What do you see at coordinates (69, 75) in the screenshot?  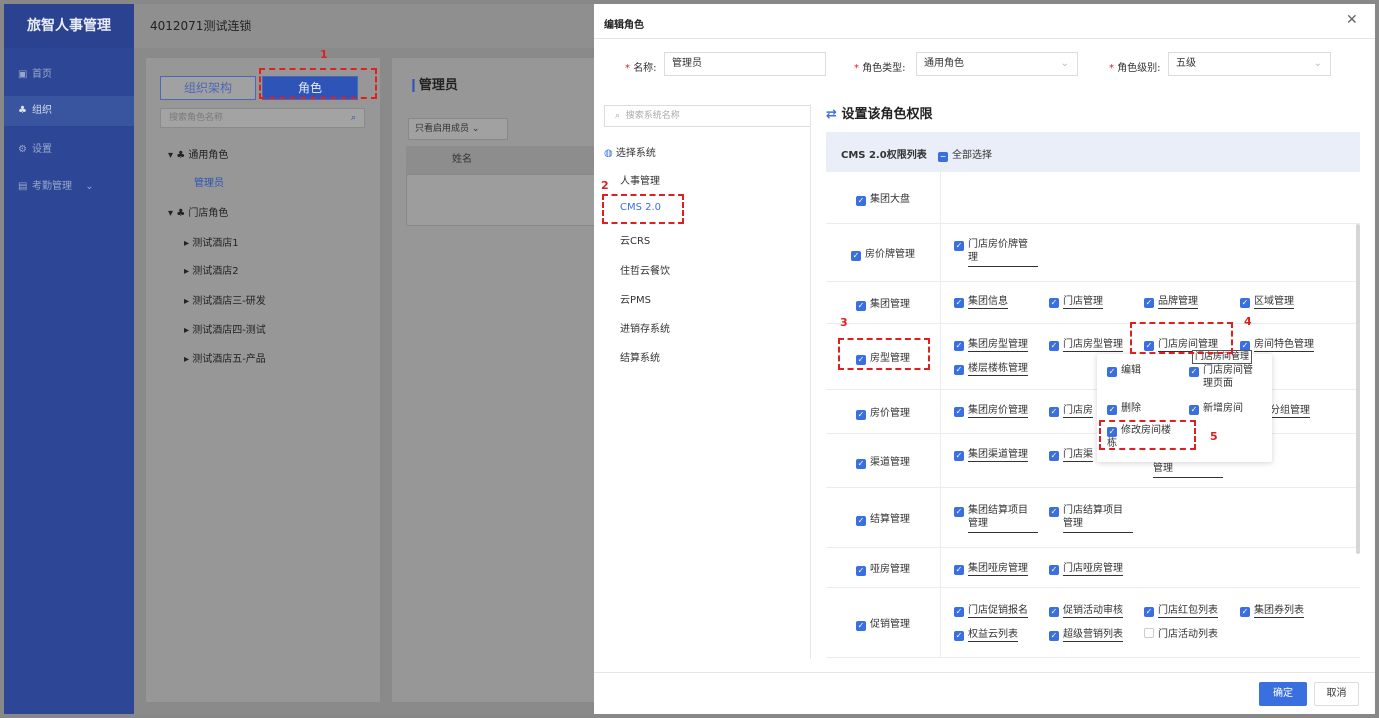 I see `nav-item-home: ▣ 首页` at bounding box center [69, 75].